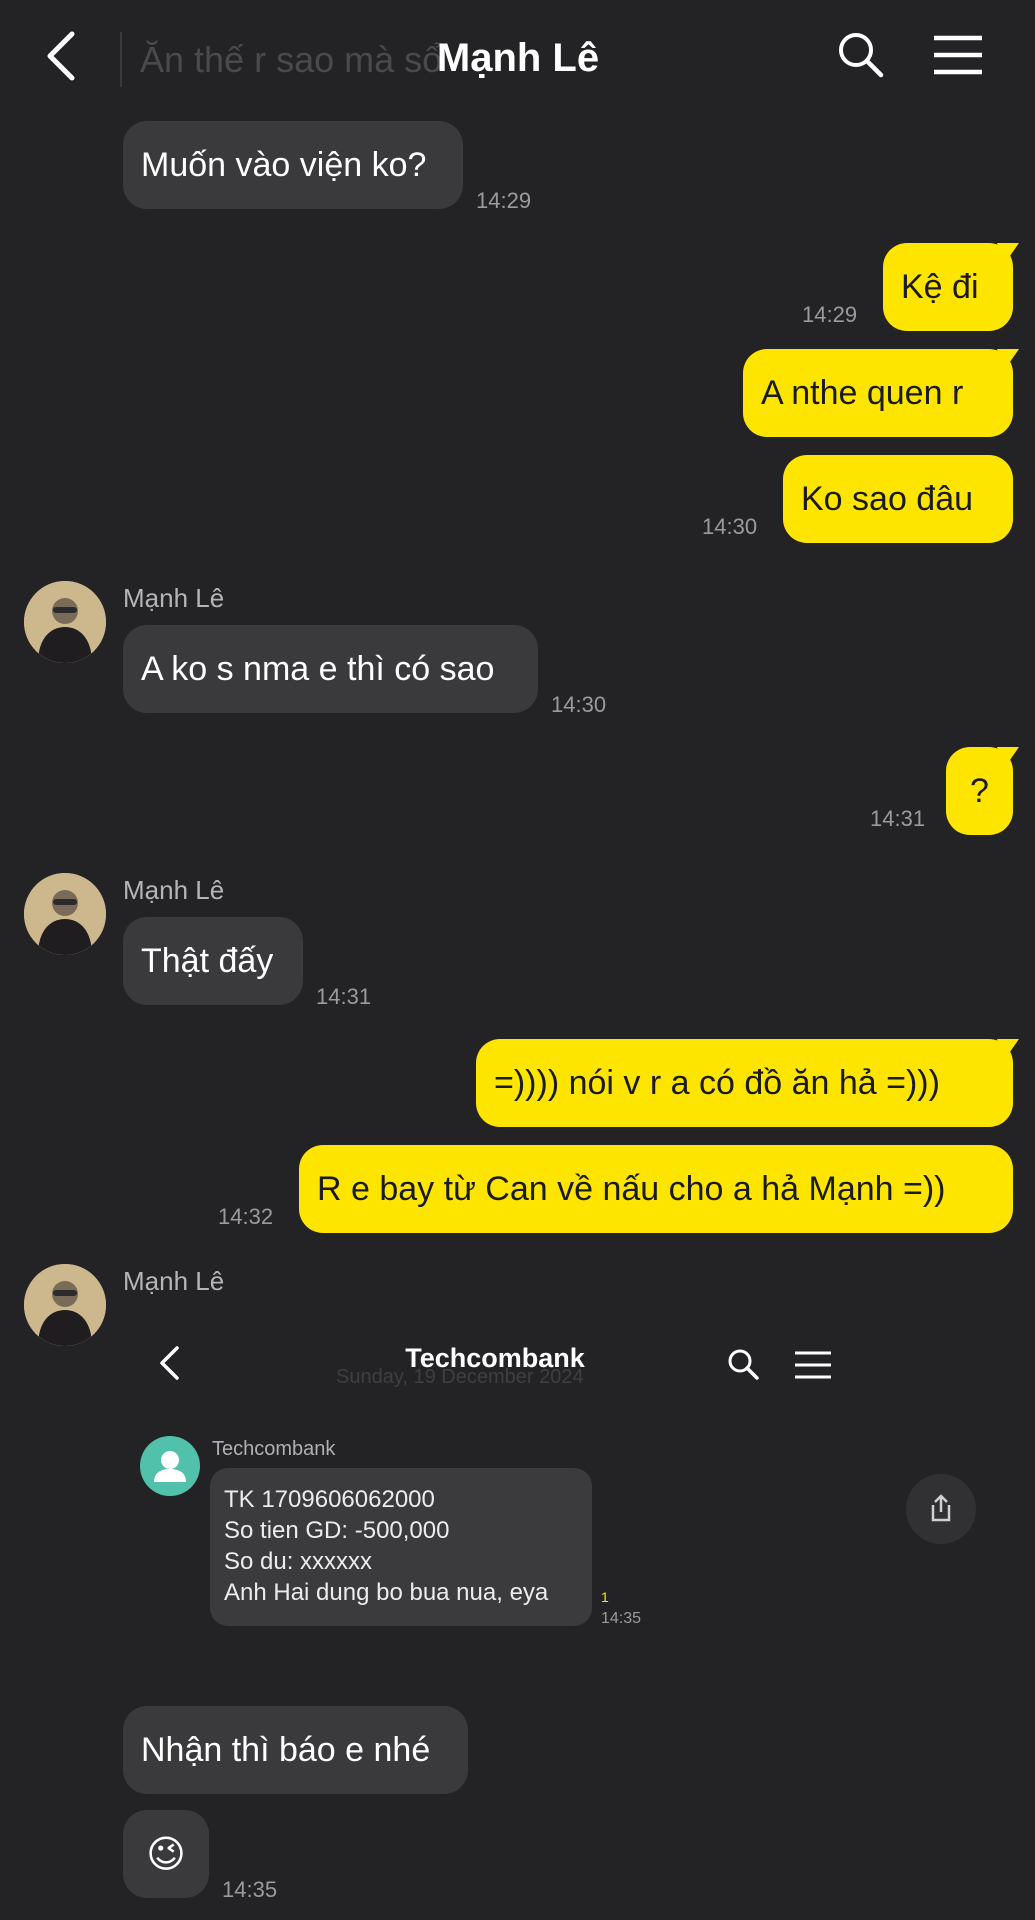 This screenshot has width=1035, height=1920. Describe the element at coordinates (284, 165) in the screenshot. I see `message-text: Muốn vào viện ko?` at that location.